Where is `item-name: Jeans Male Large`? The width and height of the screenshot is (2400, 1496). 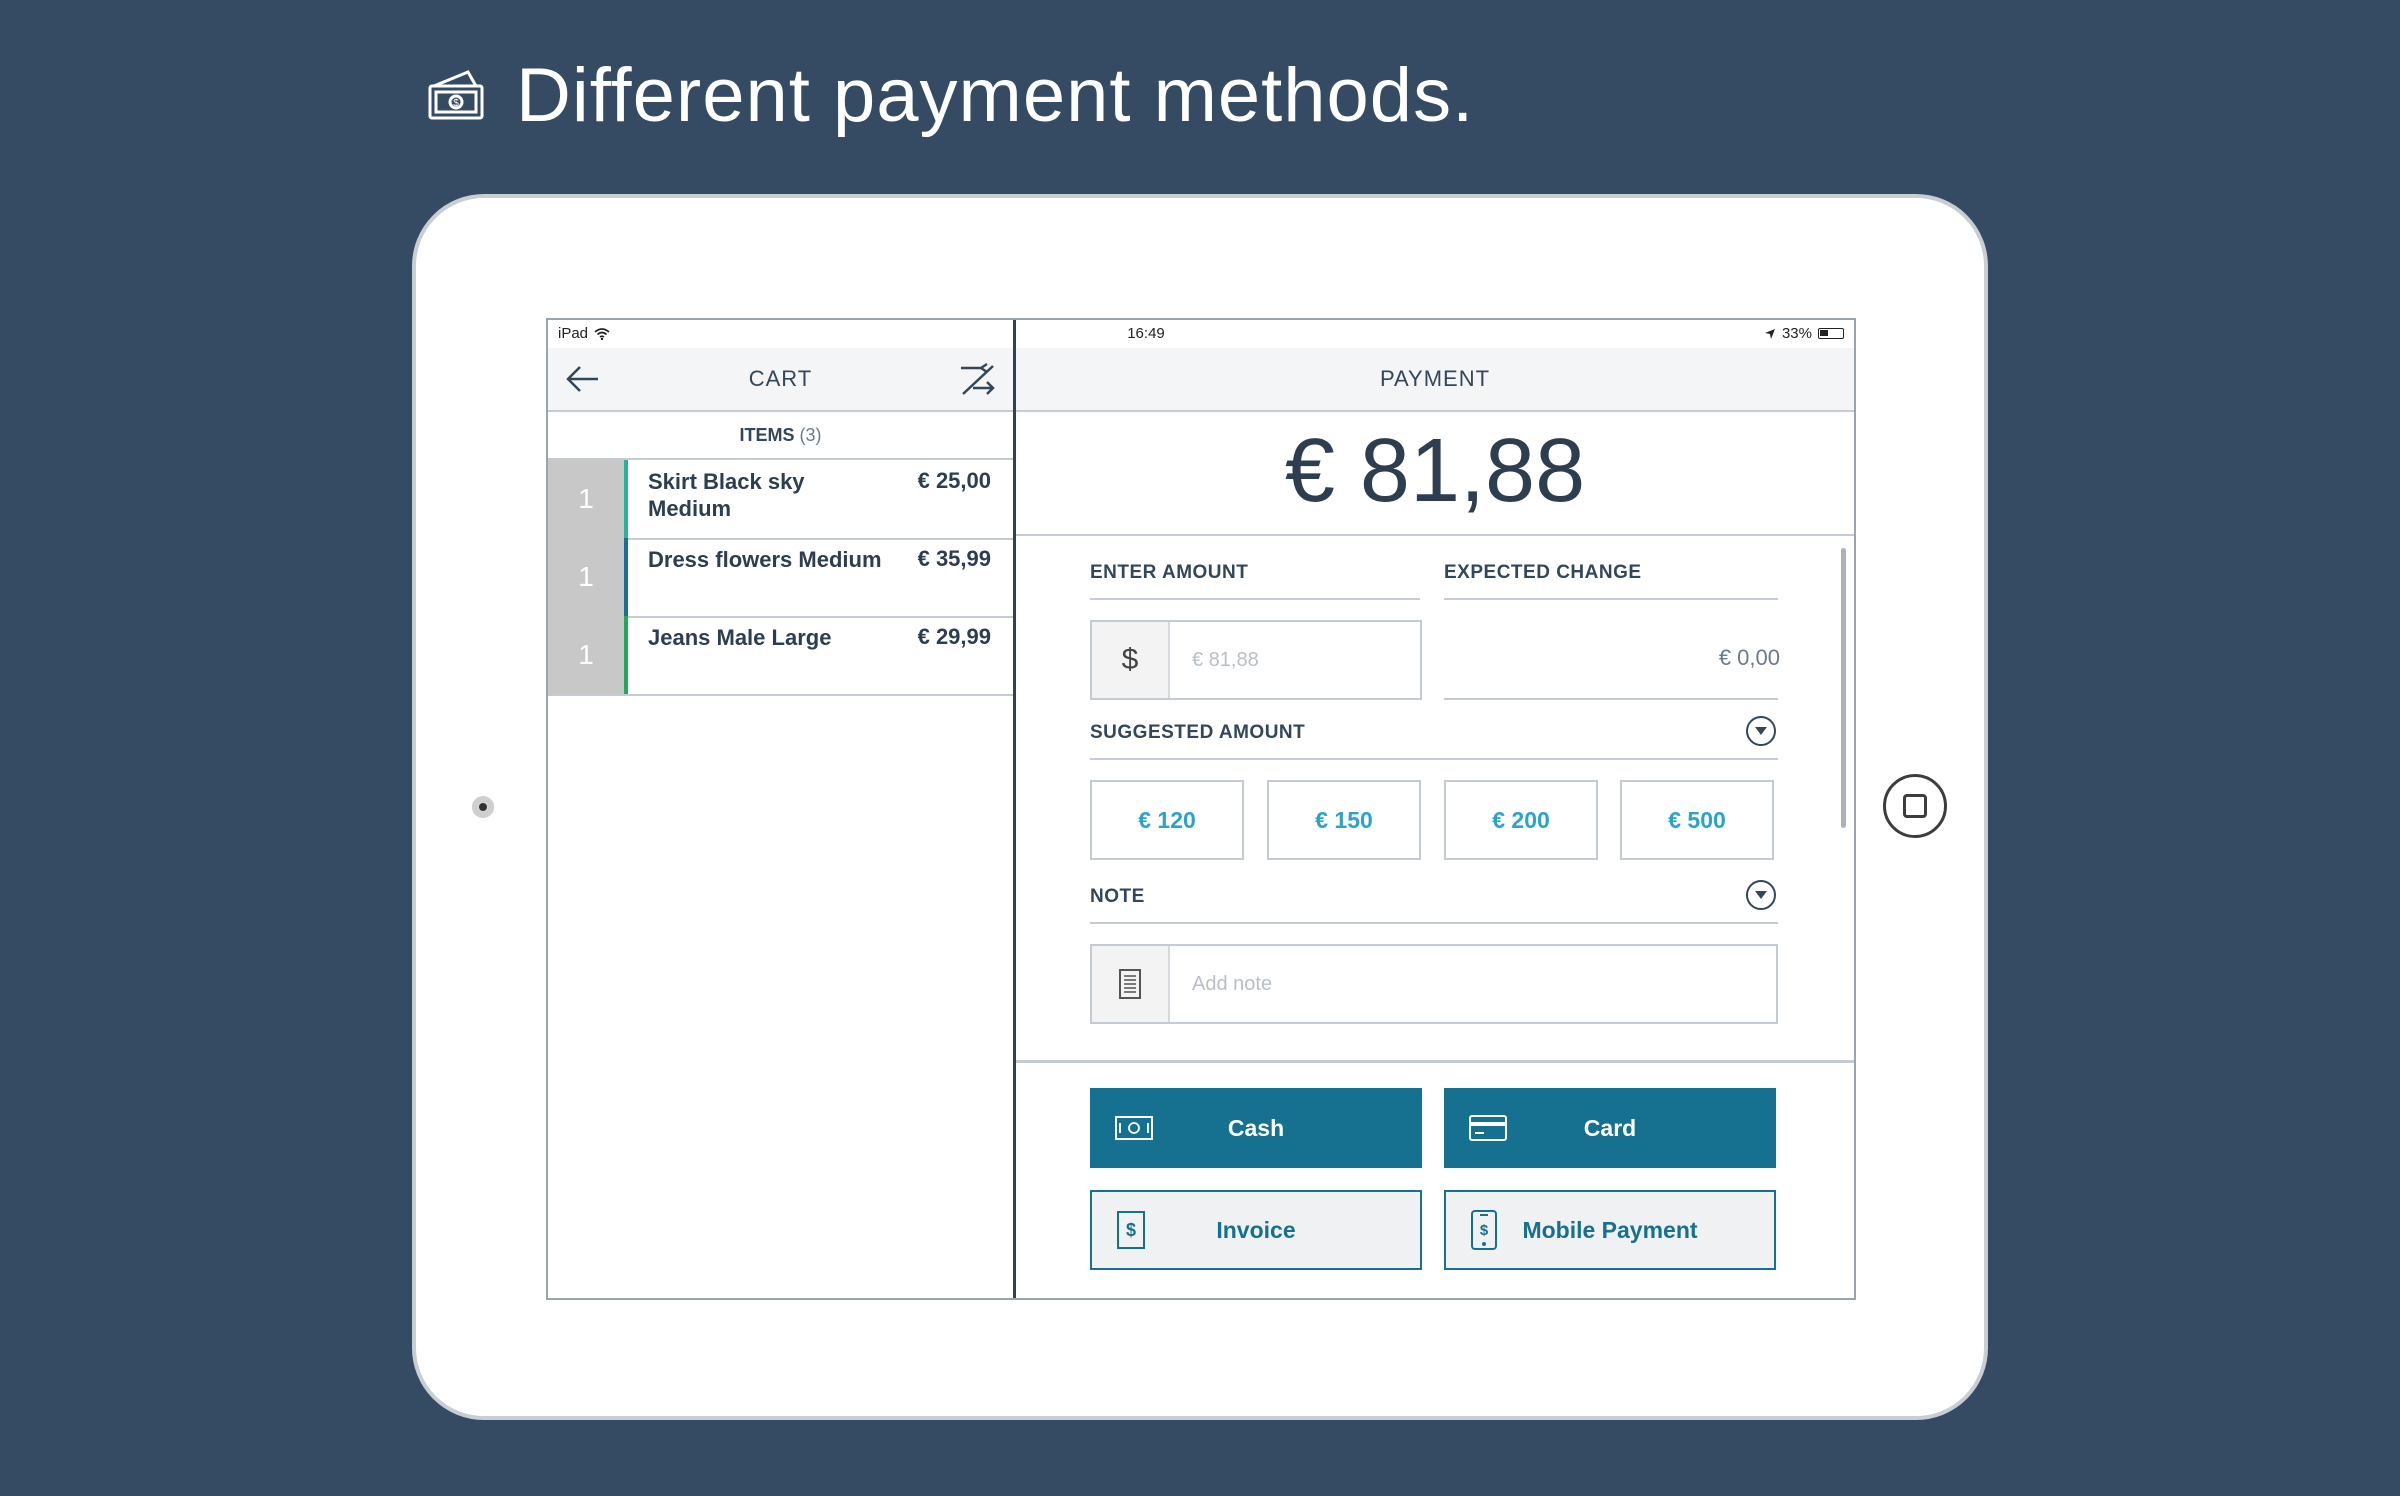
item-name: Jeans Male Large is located at coordinates (740, 637).